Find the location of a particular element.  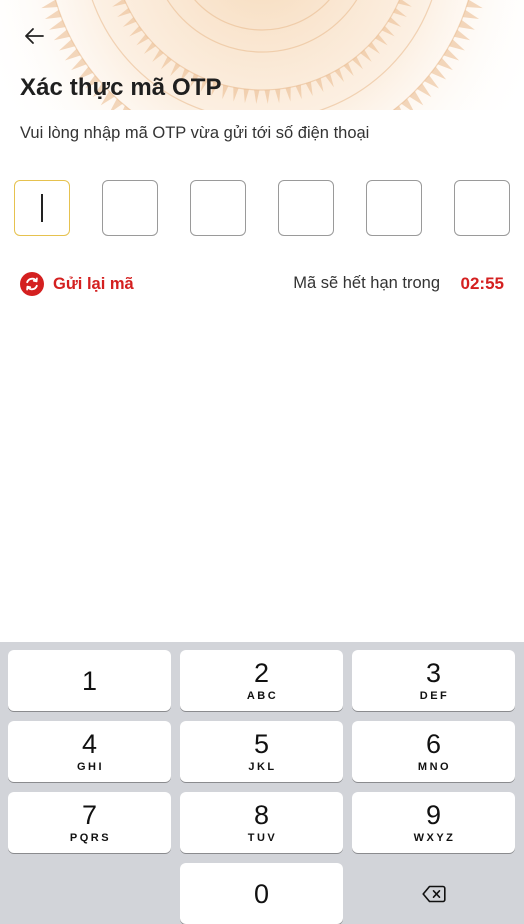

key-letters: DEF is located at coordinates (434, 696).